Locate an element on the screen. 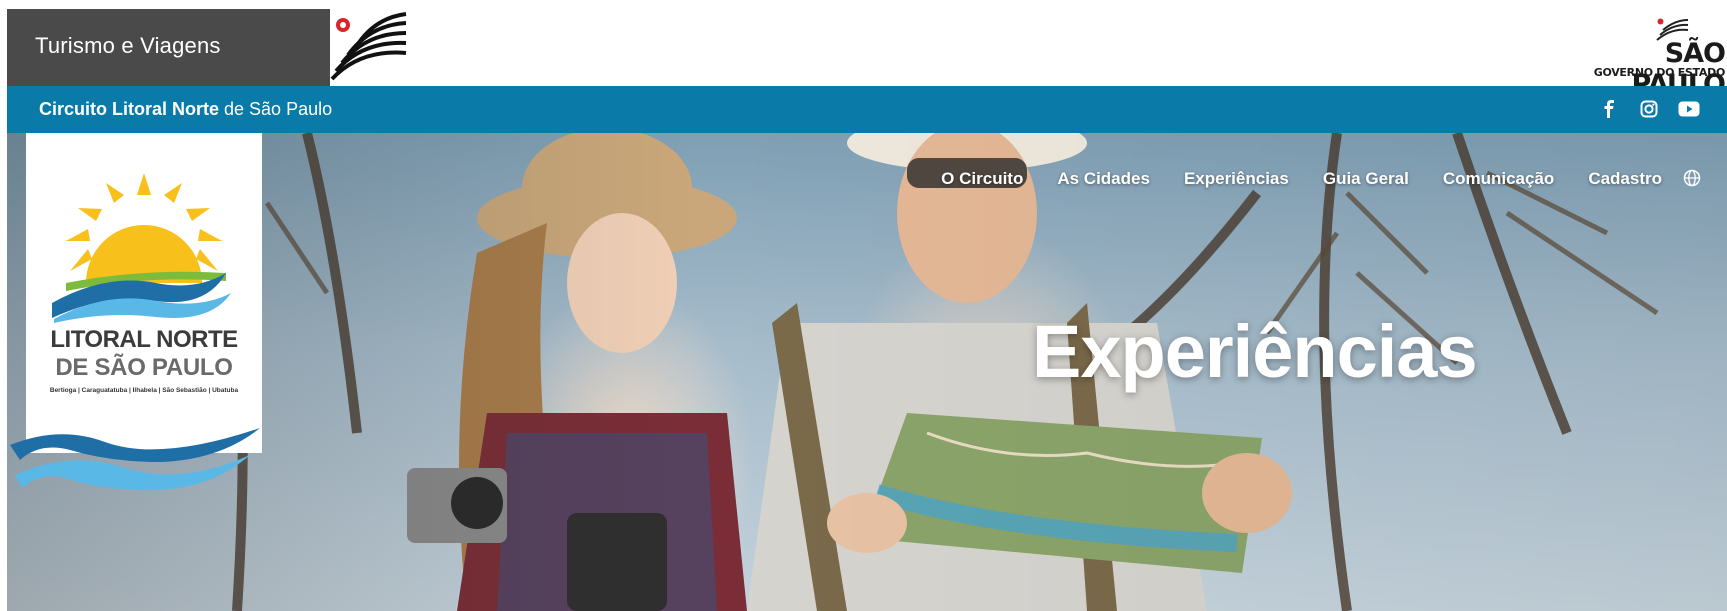  nav-item-experiencias: Experiências is located at coordinates (1236, 179).